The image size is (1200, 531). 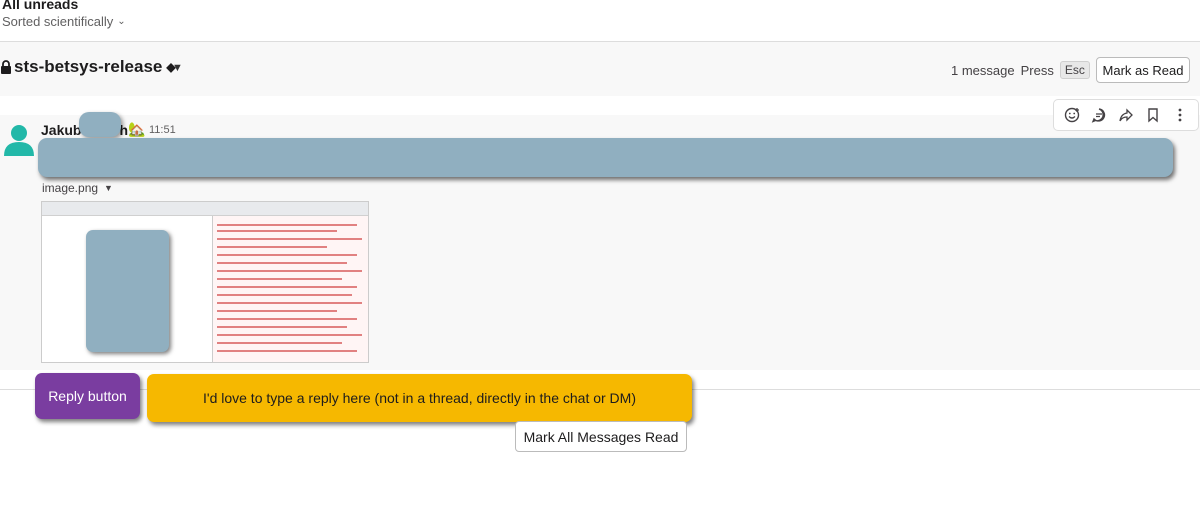 What do you see at coordinates (58, 21) in the screenshot?
I see `sort-label: Sorted scientifically` at bounding box center [58, 21].